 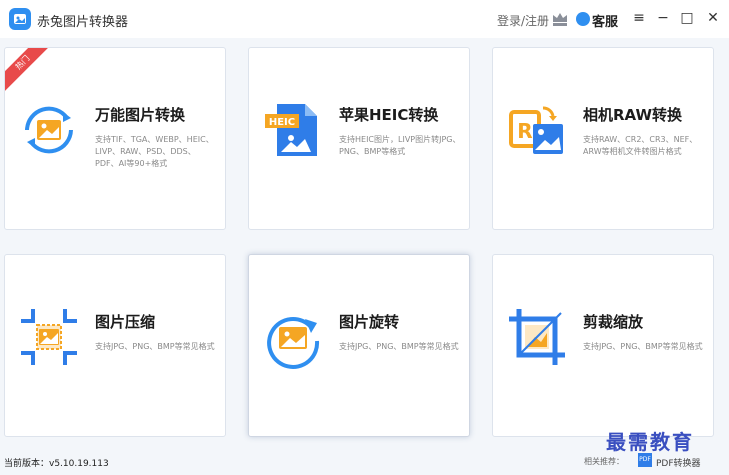 What do you see at coordinates (524, 131) in the screenshot?
I see `svg-text: R` at bounding box center [524, 131].